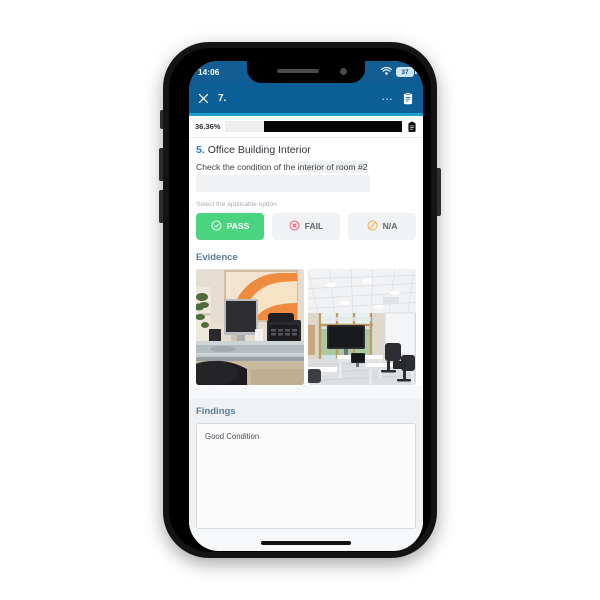 The image size is (600, 600). Describe the element at coordinates (209, 72) in the screenshot. I see `status-time: 14:06` at that location.